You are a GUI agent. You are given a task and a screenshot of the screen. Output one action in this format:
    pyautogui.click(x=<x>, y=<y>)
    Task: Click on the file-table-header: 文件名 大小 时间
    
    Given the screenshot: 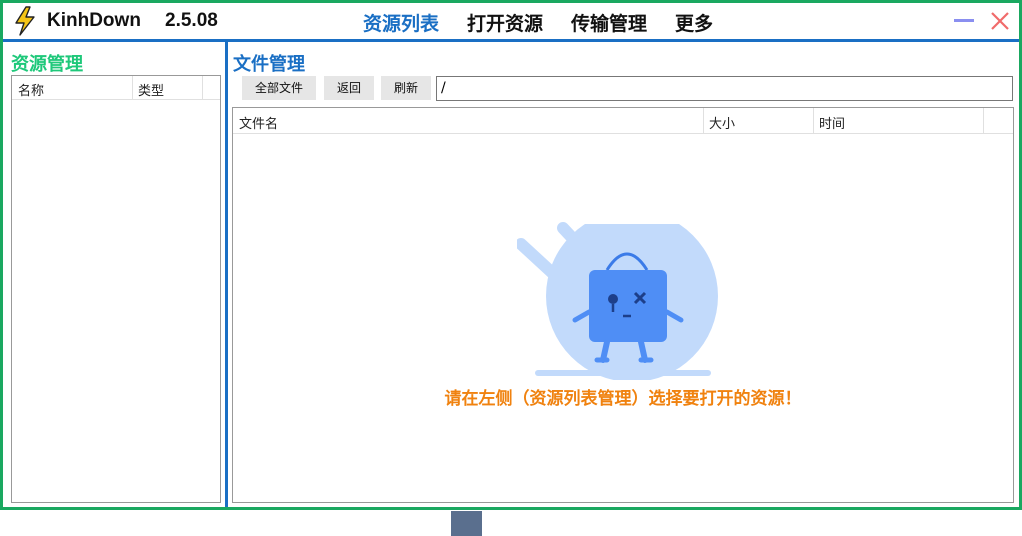 What is the action you would take?
    pyautogui.click(x=623, y=121)
    